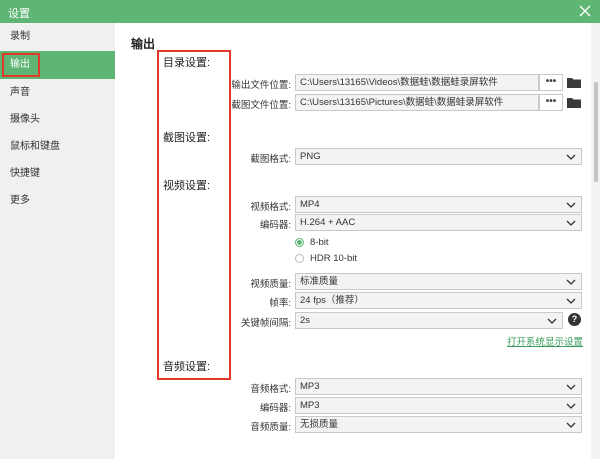  What do you see at coordinates (551, 102) in the screenshot?
I see `screenshot-browse-button: •••` at bounding box center [551, 102].